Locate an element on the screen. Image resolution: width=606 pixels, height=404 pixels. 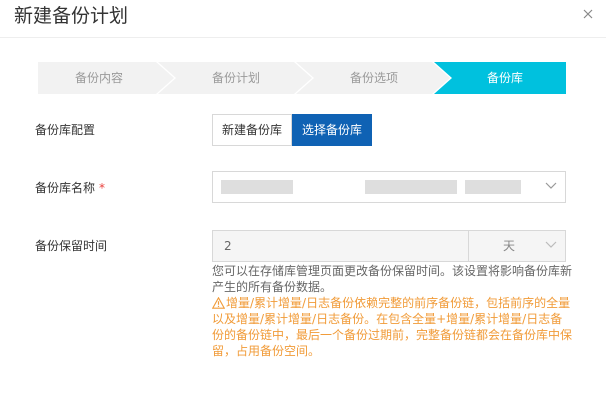
repo-name-label-text: 备份库名称 is located at coordinates (65, 188).